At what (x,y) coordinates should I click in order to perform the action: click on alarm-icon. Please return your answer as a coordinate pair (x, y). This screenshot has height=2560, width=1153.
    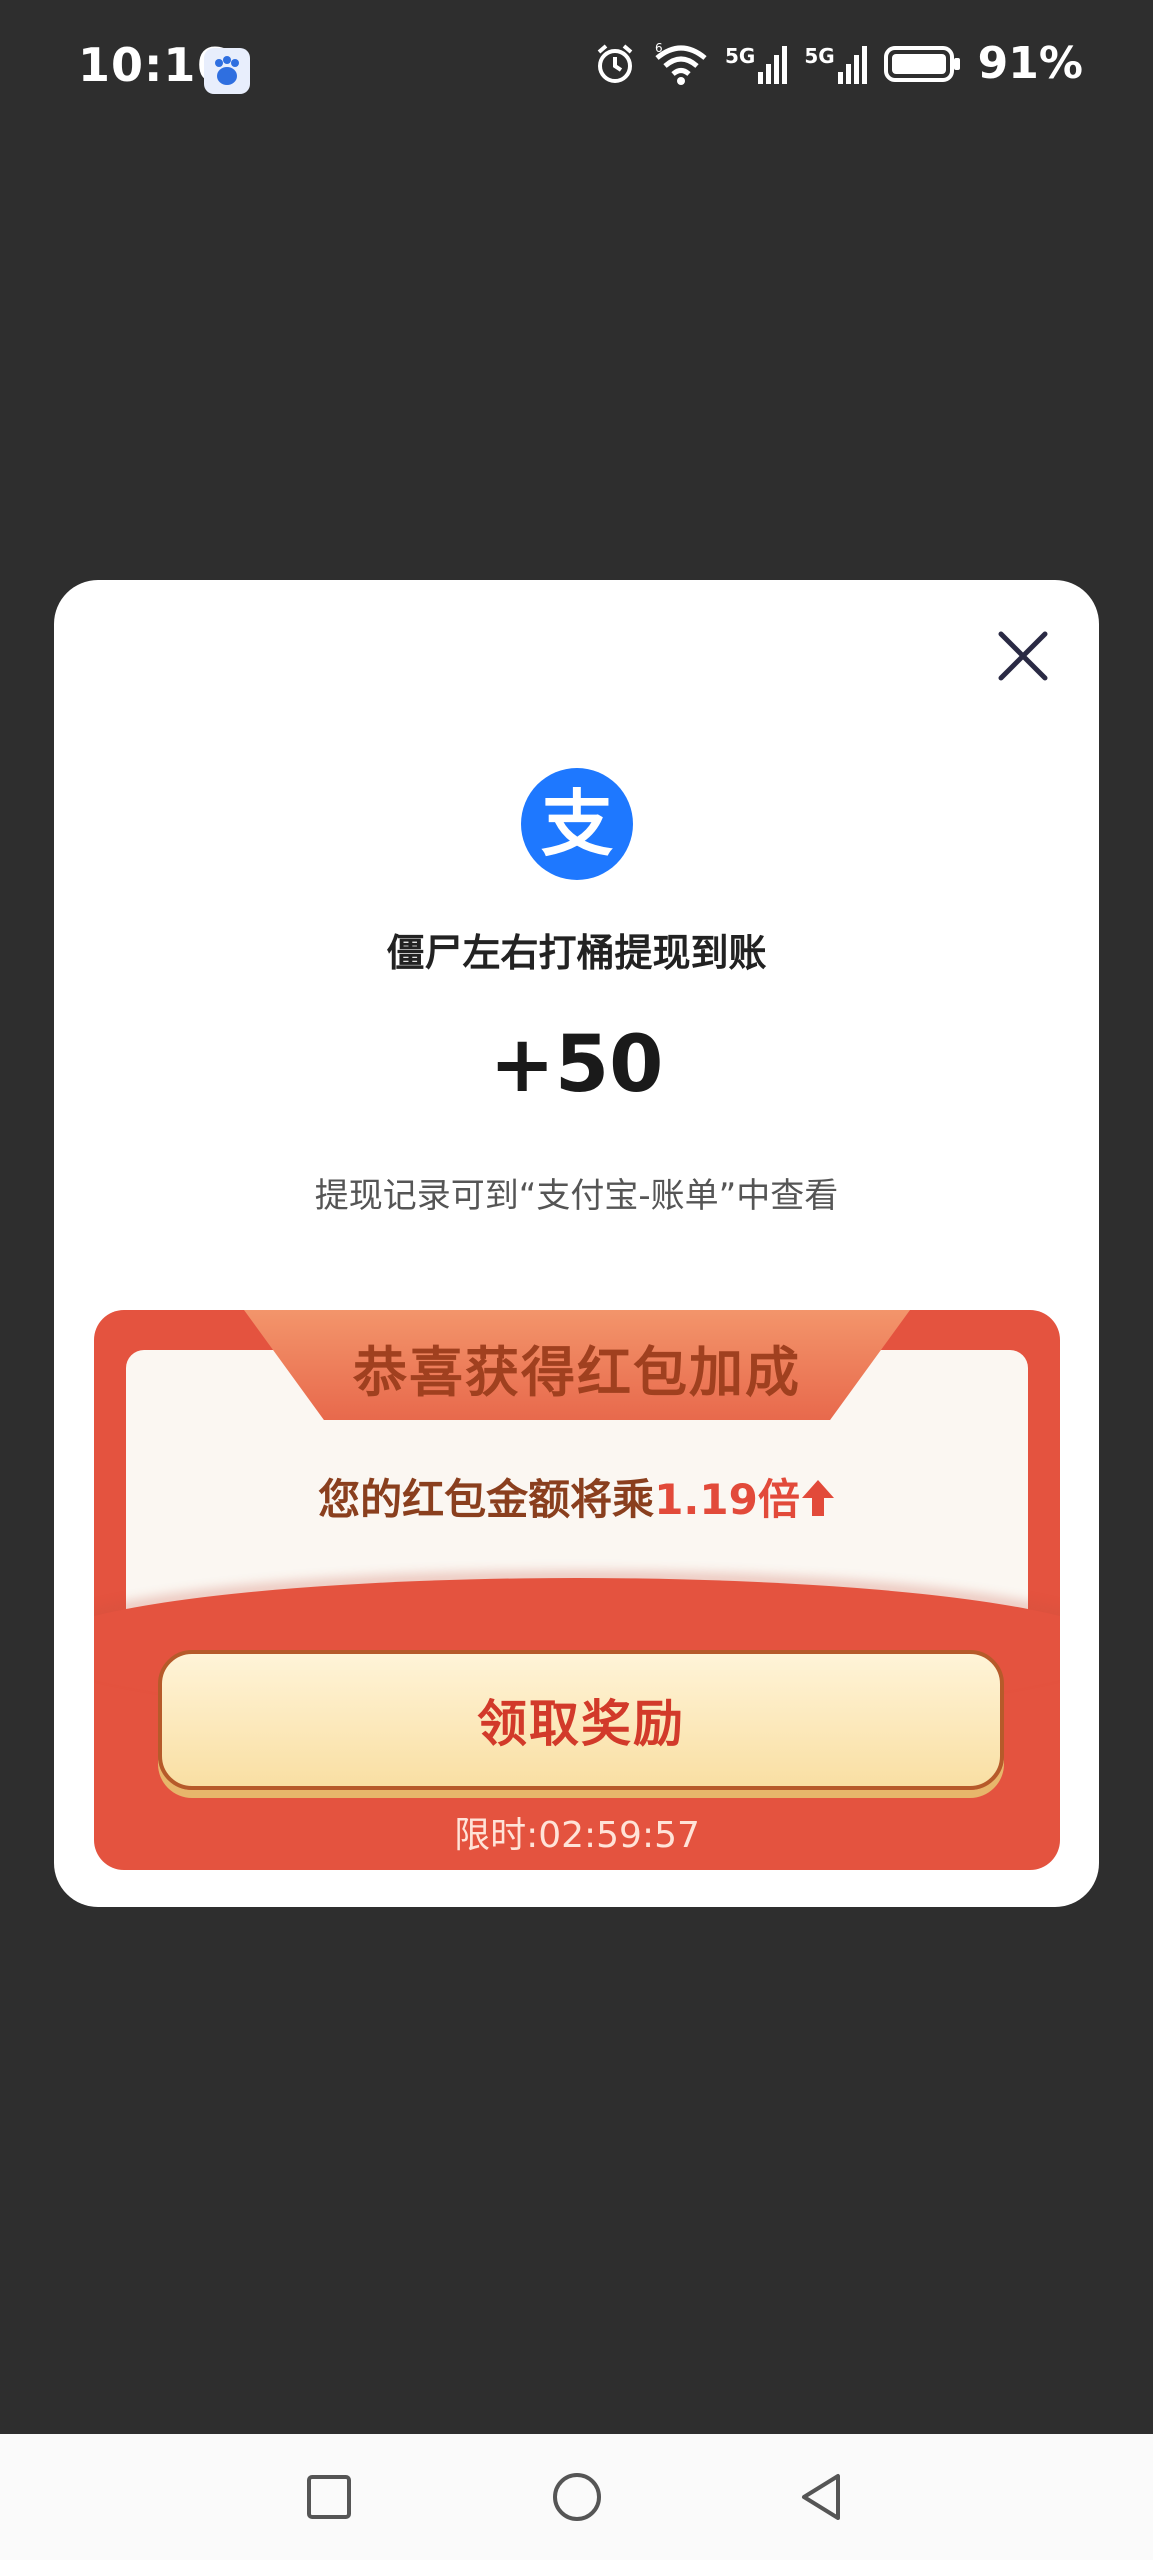
    Looking at the image, I should click on (615, 63).